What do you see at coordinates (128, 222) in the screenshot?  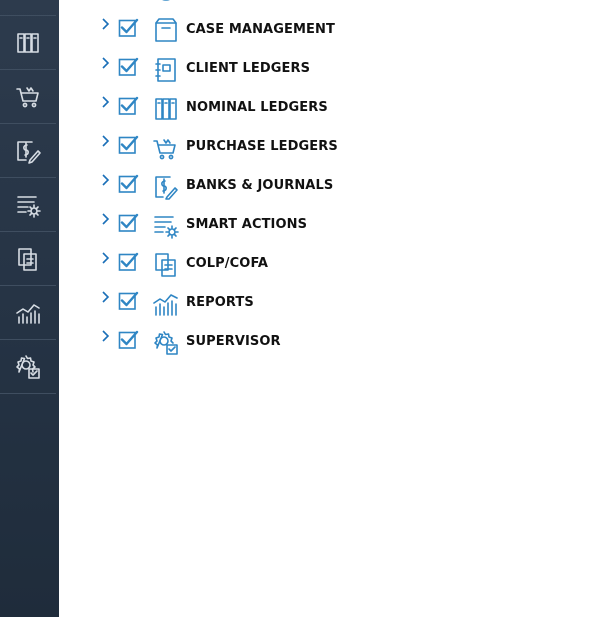 I see `checkbox-smart-actions` at bounding box center [128, 222].